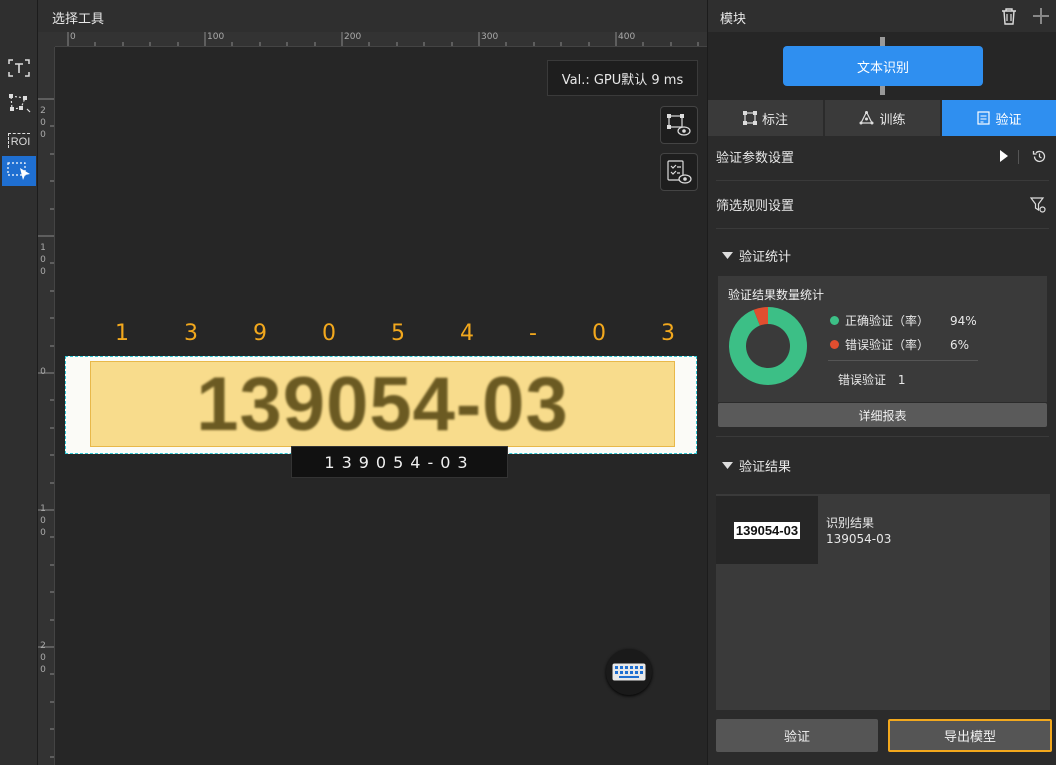 This screenshot has width=1056, height=765. Describe the element at coordinates (984, 118) in the screenshot. I see `validate-icon` at that location.